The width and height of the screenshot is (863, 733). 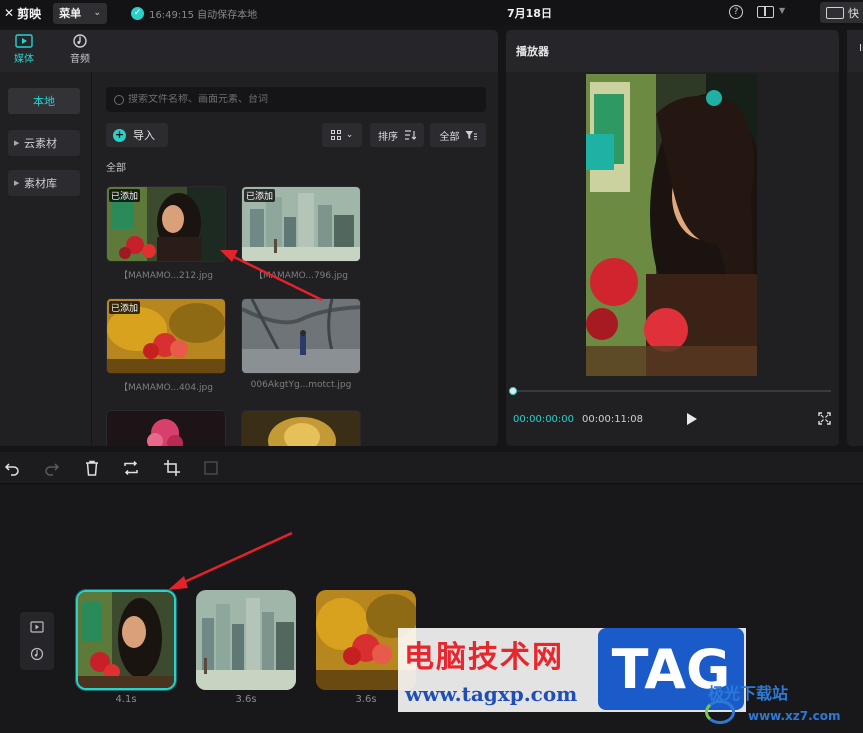 I want to click on import-button: + 导入, so click(x=137, y=135).